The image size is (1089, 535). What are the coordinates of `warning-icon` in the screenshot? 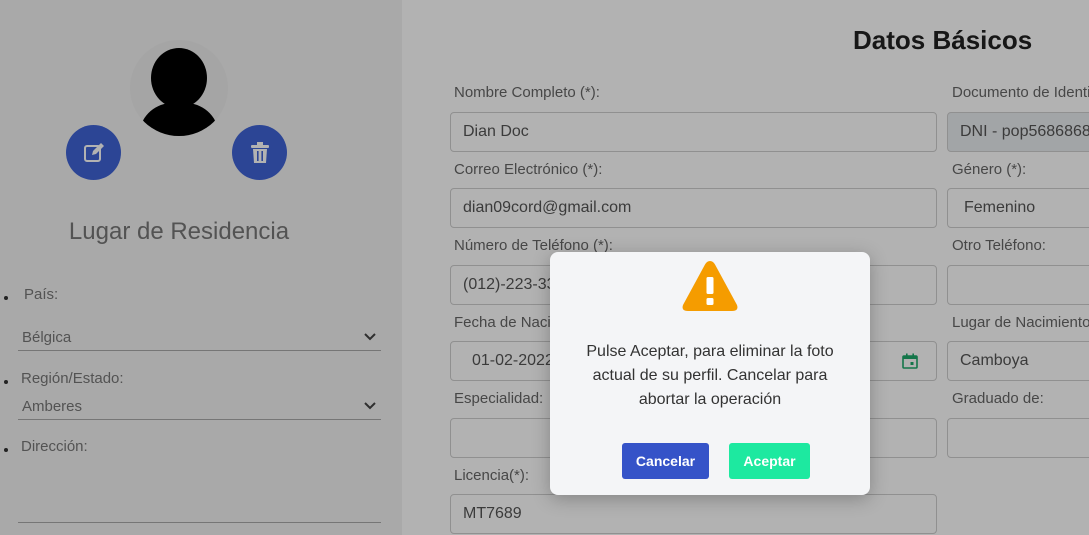 It's located at (710, 286).